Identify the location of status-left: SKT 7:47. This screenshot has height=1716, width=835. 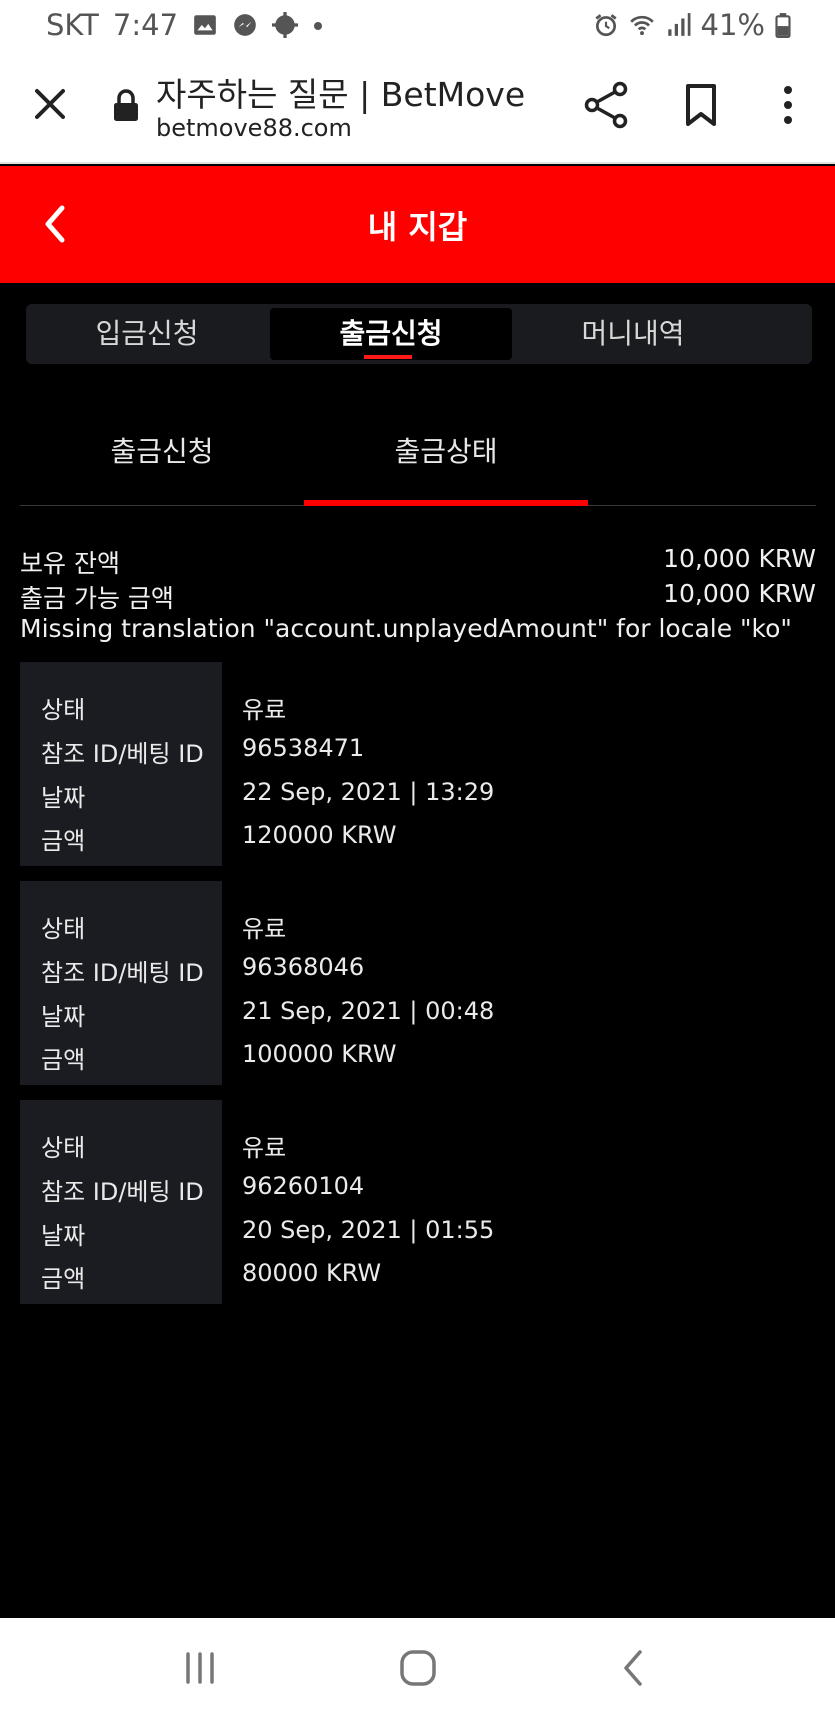
(185, 25).